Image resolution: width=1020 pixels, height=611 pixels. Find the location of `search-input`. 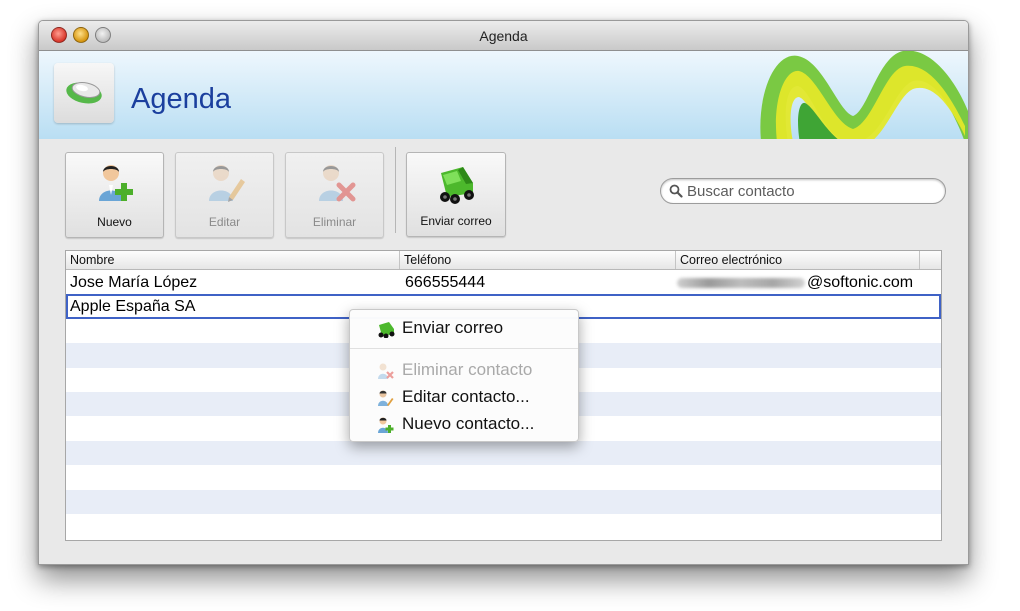

search-input is located at coordinates (812, 191).